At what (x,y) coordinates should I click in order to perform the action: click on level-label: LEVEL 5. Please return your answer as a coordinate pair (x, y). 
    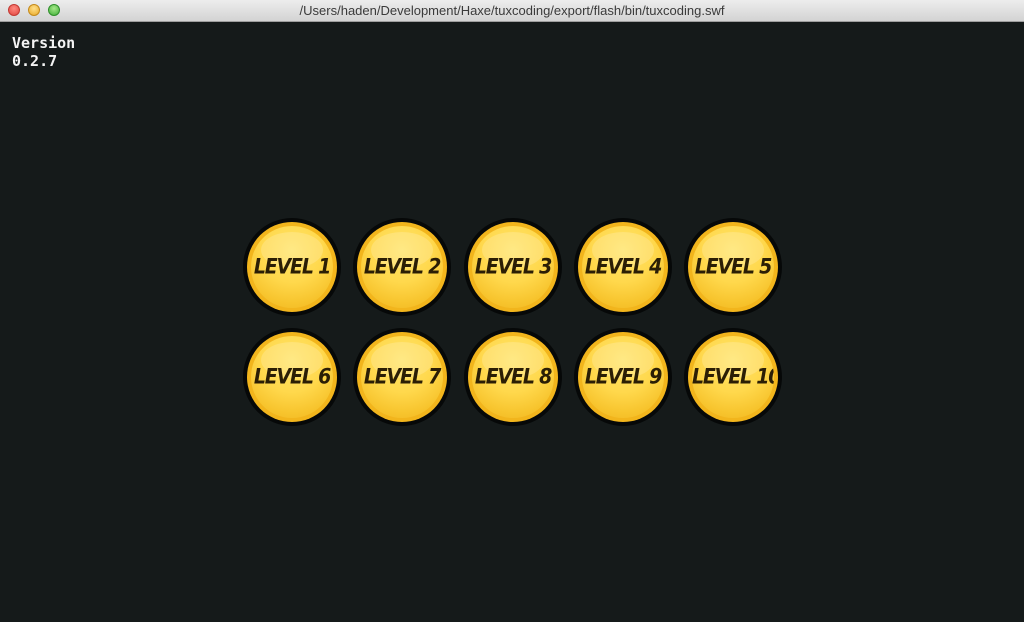
    Looking at the image, I should click on (733, 267).